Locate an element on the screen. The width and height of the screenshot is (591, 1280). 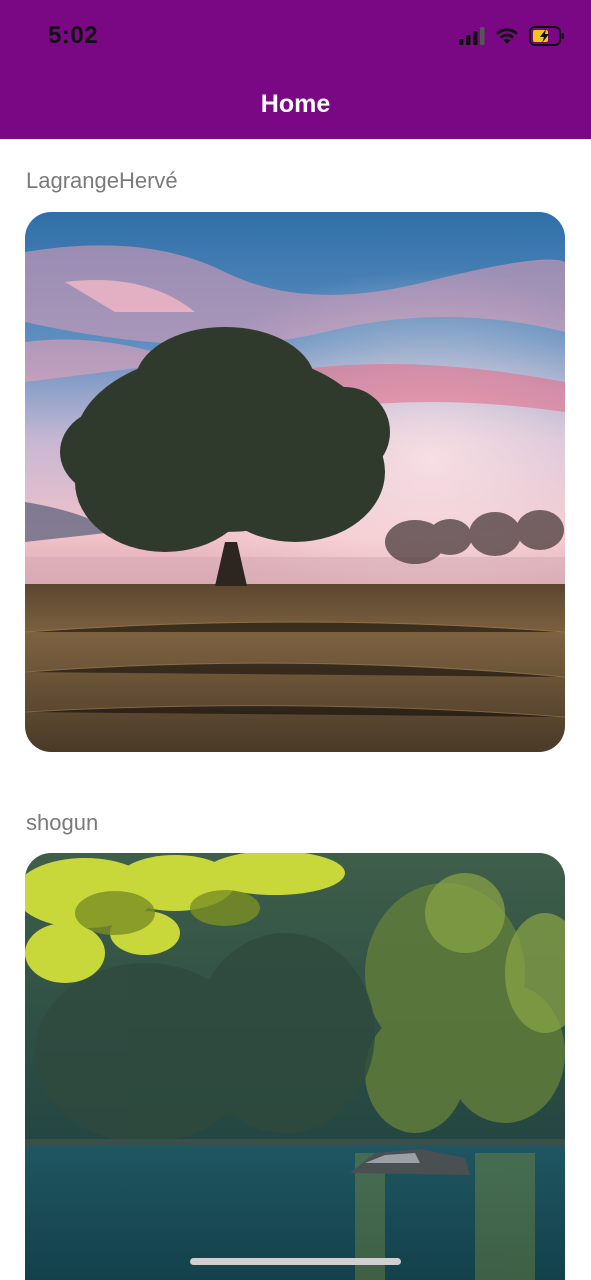
home-indicator is located at coordinates (295, 1261).